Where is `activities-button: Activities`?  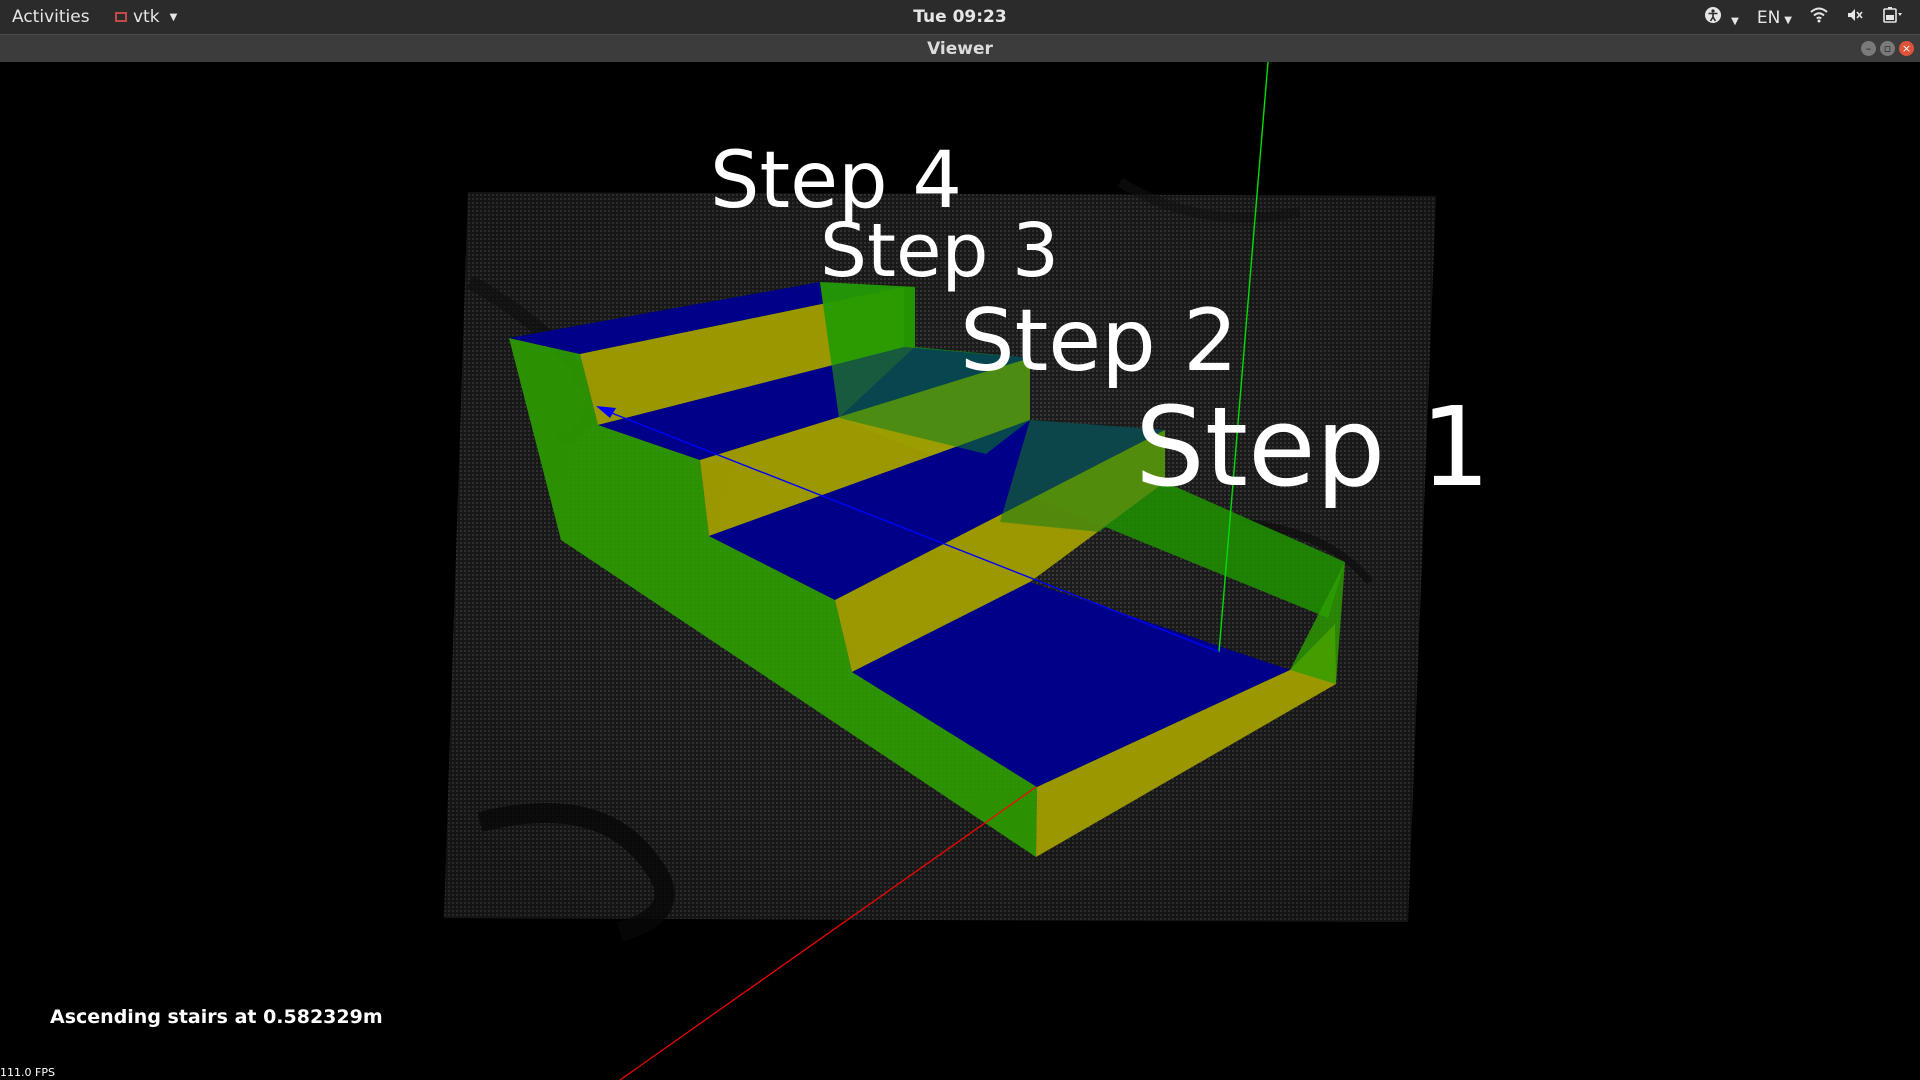 activities-button: Activities is located at coordinates (51, 17).